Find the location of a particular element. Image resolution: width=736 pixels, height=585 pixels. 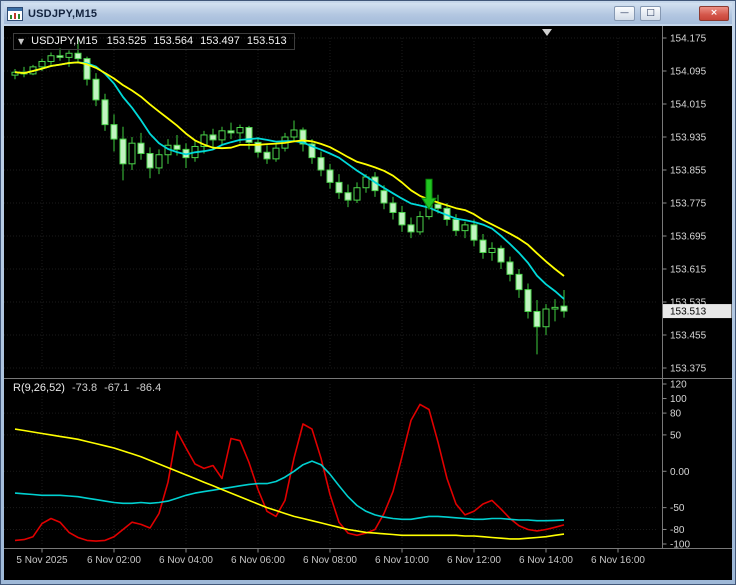

time-tick-label: 6 Nov 02:00 is located at coordinates (114, 560).